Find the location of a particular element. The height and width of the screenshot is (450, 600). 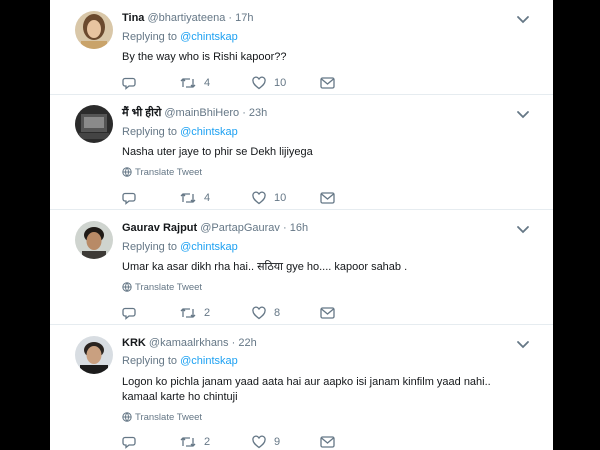

user-handle: @bhartiyateena is located at coordinates (186, 18).